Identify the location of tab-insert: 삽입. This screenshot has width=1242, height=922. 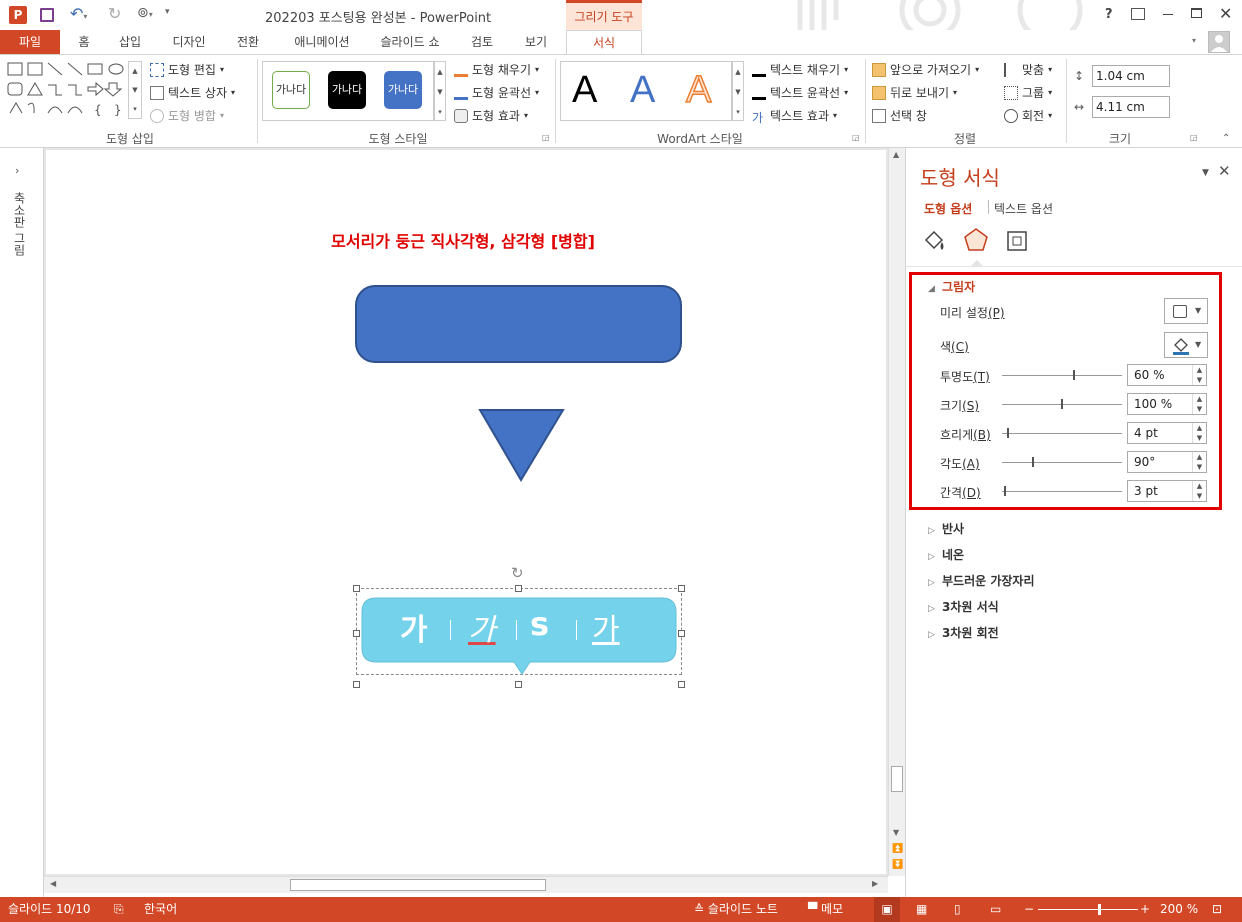
(130, 42).